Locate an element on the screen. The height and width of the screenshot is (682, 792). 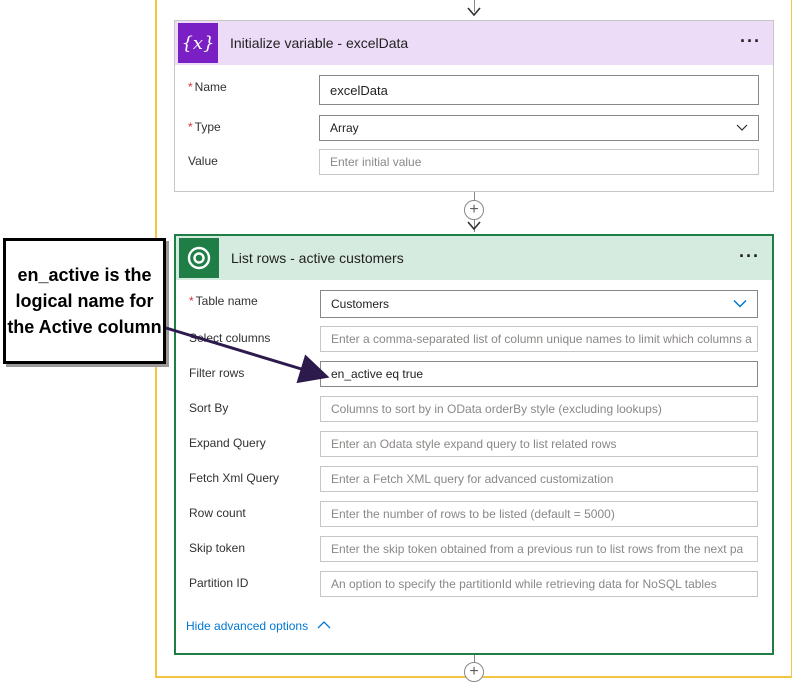
type-select: Array is located at coordinates (539, 128).